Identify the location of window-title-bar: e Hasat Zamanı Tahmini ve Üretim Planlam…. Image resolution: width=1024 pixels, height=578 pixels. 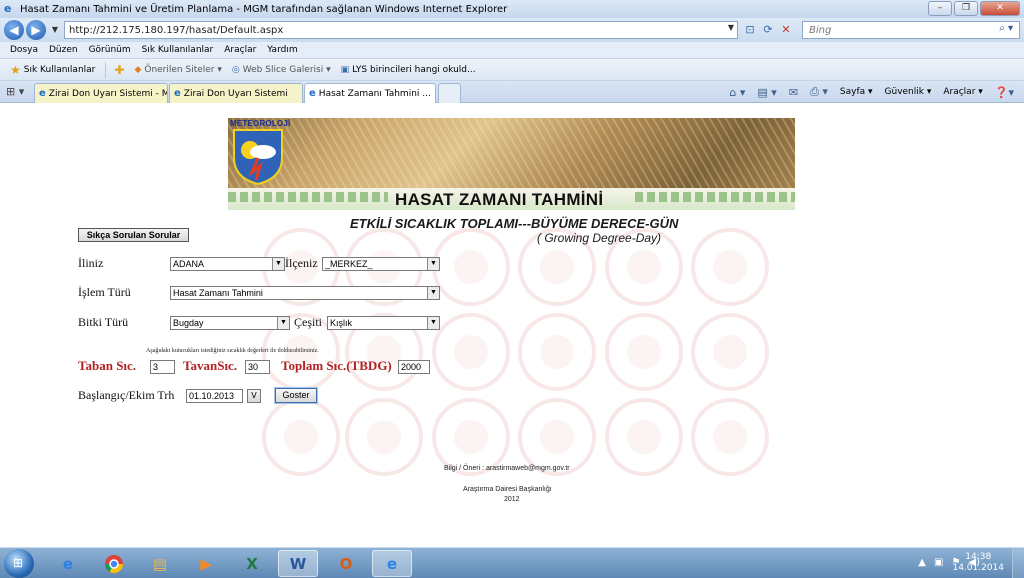
(512, 9).